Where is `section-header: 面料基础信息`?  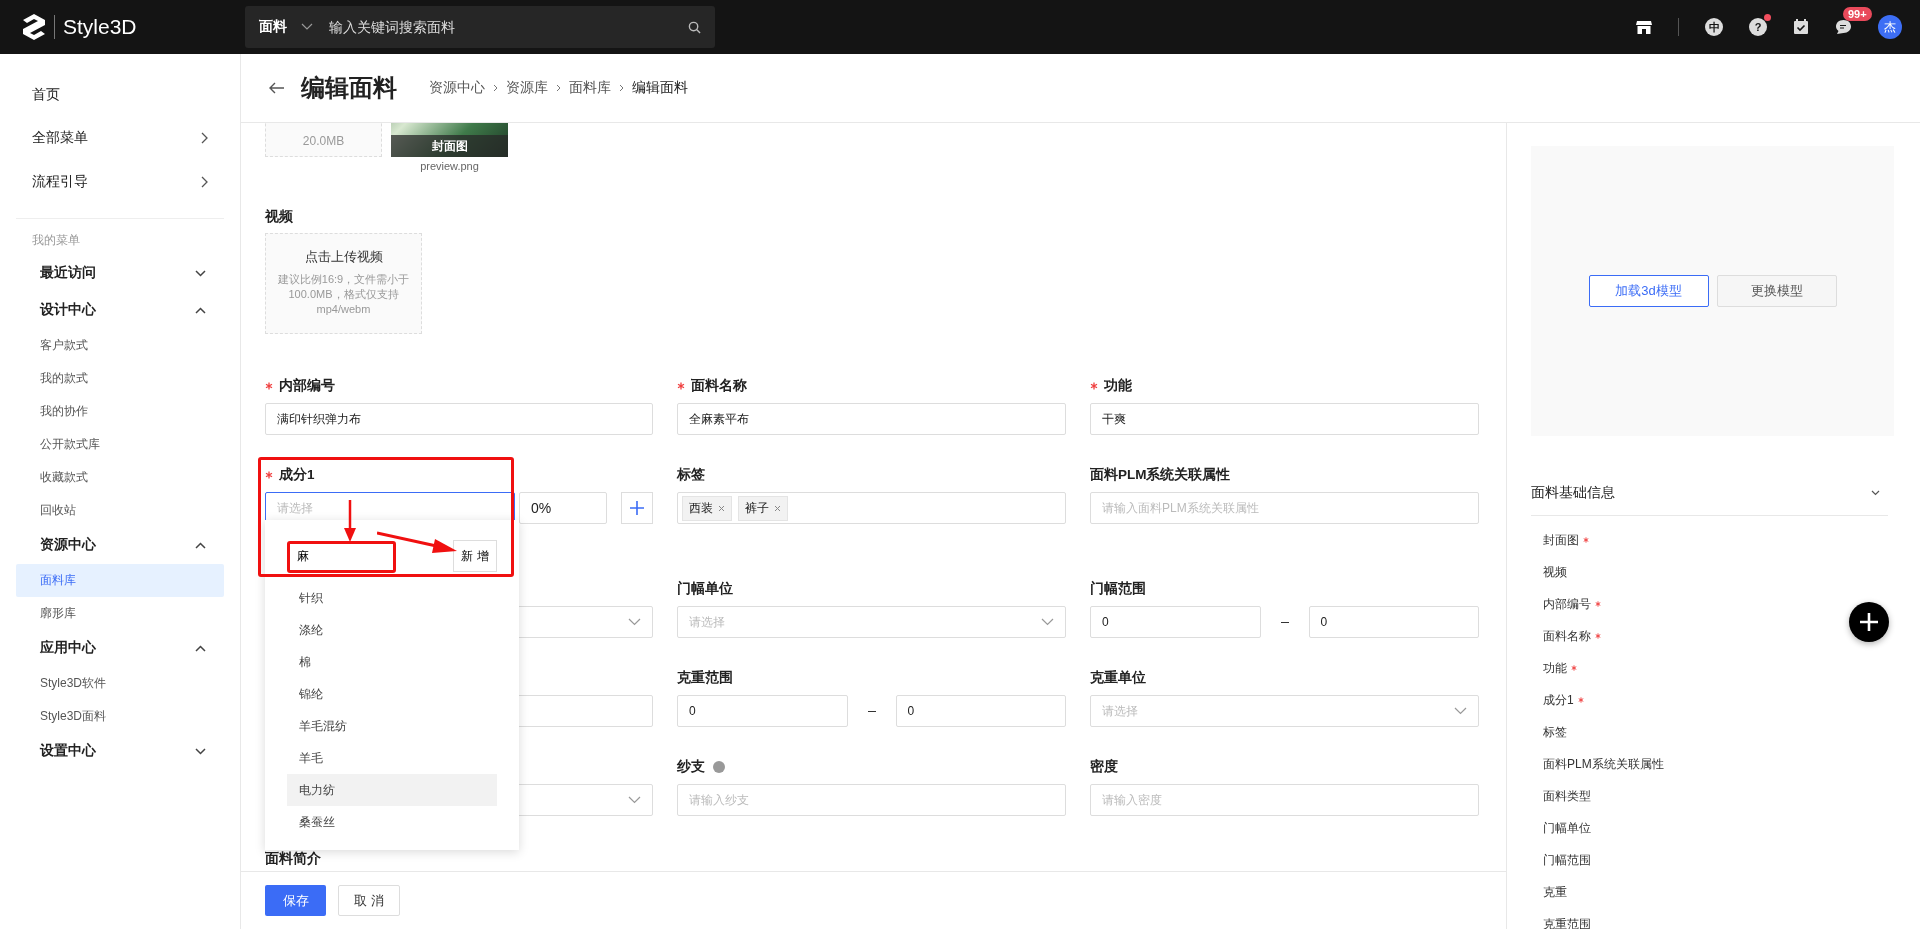
section-header: 面料基础信息 is located at coordinates (1709, 493).